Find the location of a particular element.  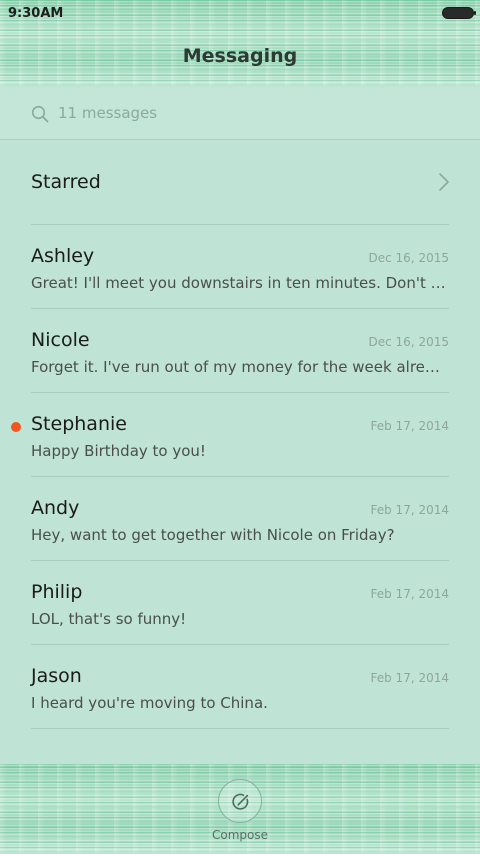

starred-label: Starred is located at coordinates (66, 182).